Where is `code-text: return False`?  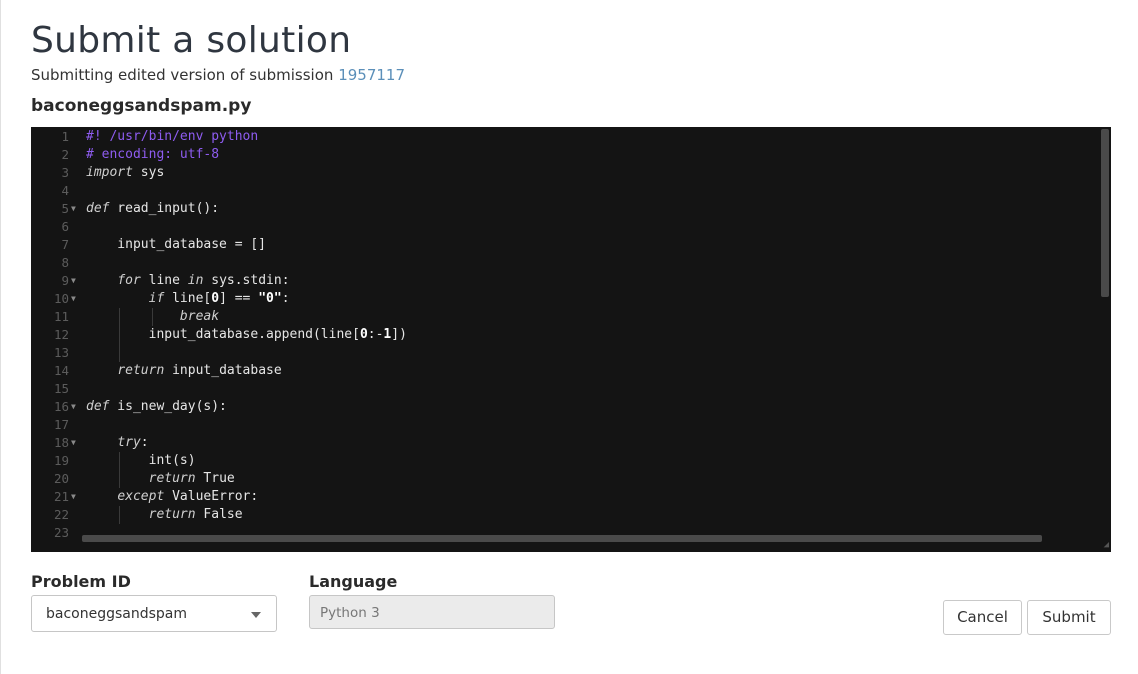
code-text: return False is located at coordinates (195, 514).